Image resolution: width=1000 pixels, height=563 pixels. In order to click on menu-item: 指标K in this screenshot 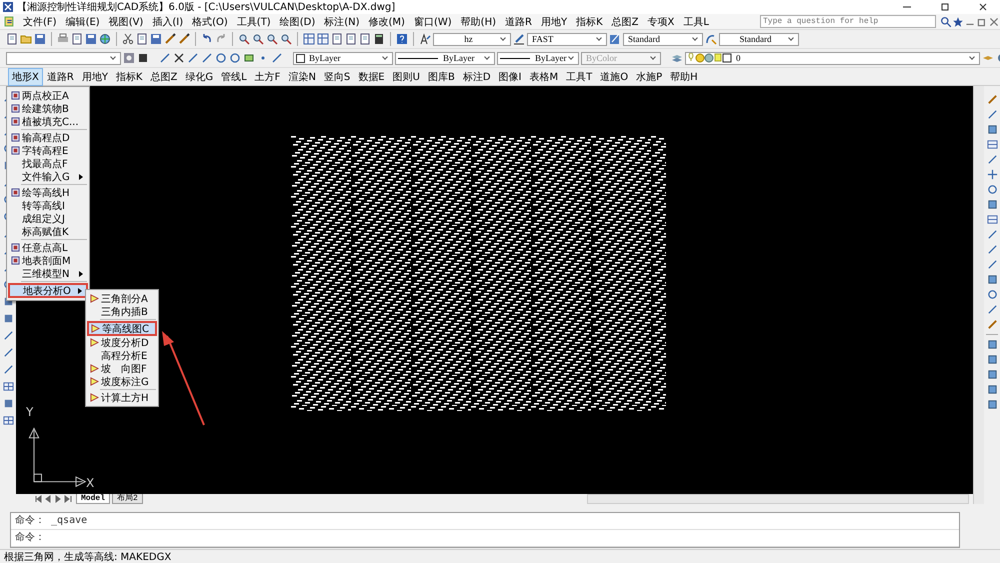, I will do `click(590, 21)`.